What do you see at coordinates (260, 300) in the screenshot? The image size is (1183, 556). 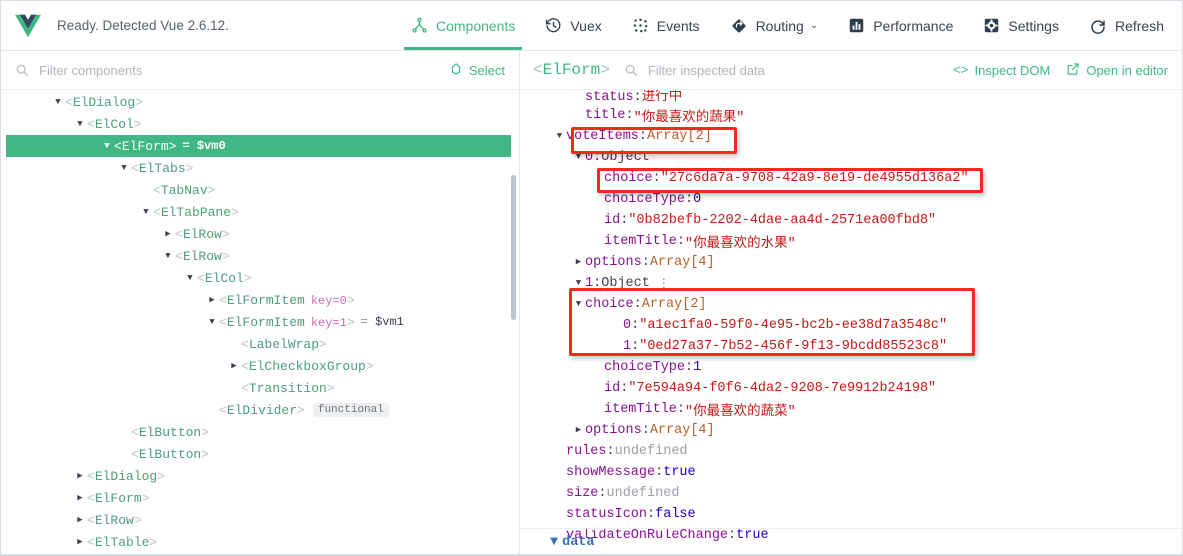 I see `tree-node-elformitem: ▶ <ElFormItem key=0>` at bounding box center [260, 300].